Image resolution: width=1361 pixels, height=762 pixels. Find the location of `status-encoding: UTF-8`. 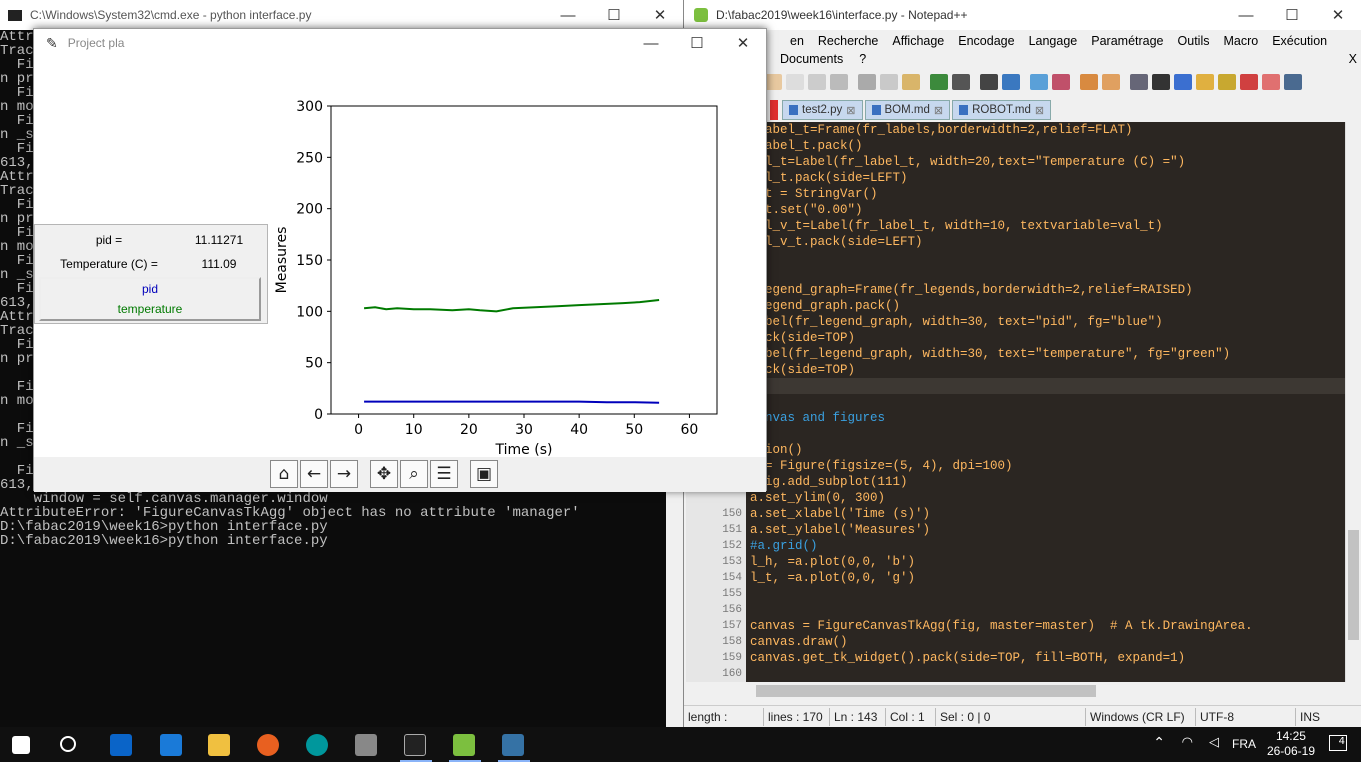

status-encoding: UTF-8 is located at coordinates (1246, 716).